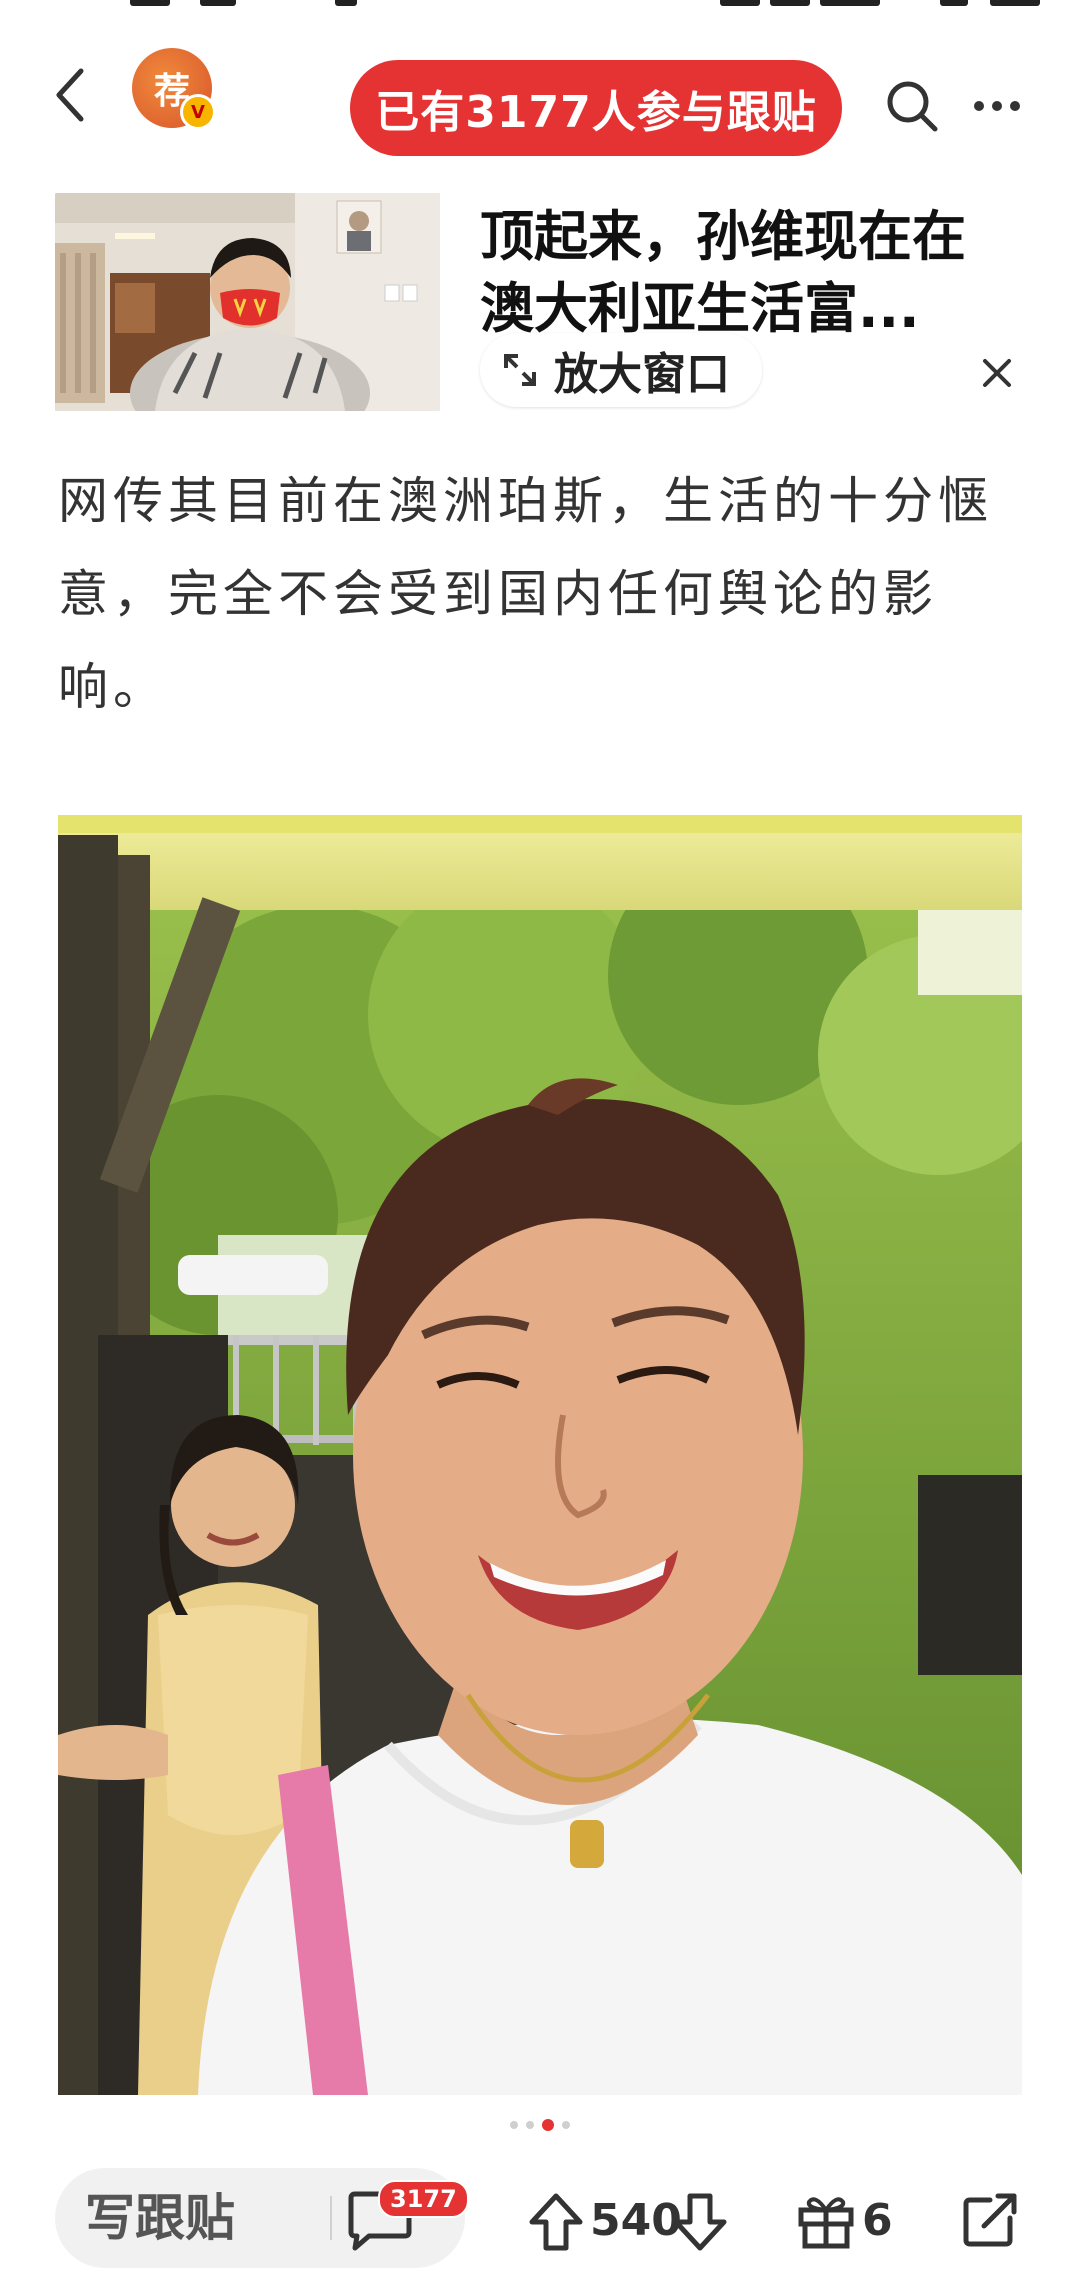 Image resolution: width=1080 pixels, height=2274 pixels. I want to click on search-icon, so click(912, 106).